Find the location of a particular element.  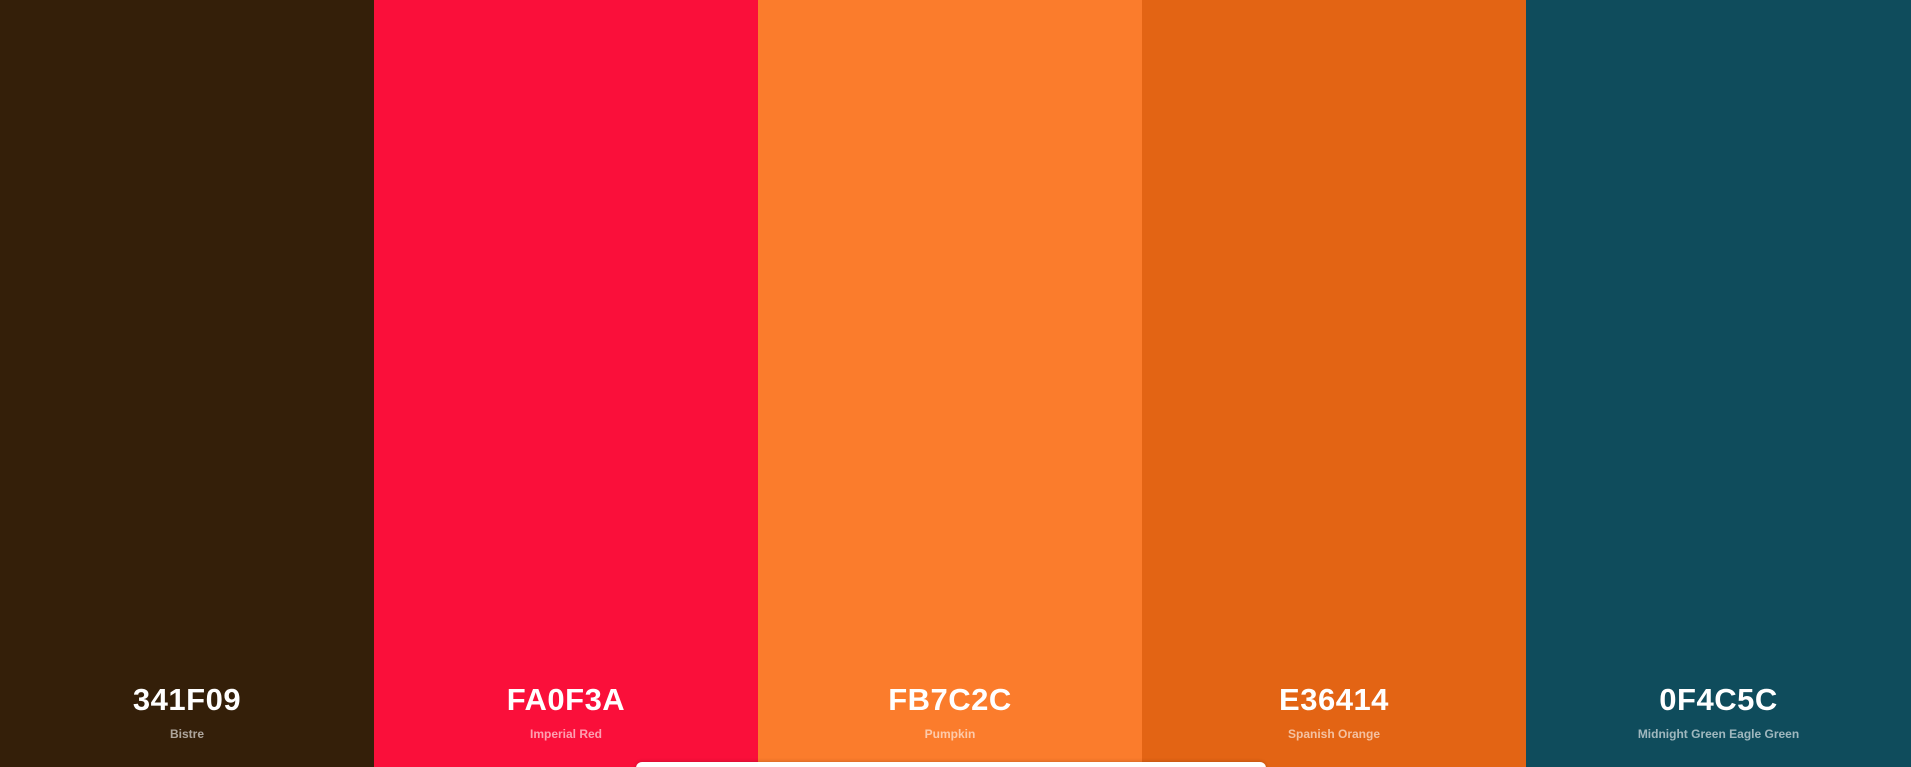

hex-code: 341F09 is located at coordinates (187, 700).